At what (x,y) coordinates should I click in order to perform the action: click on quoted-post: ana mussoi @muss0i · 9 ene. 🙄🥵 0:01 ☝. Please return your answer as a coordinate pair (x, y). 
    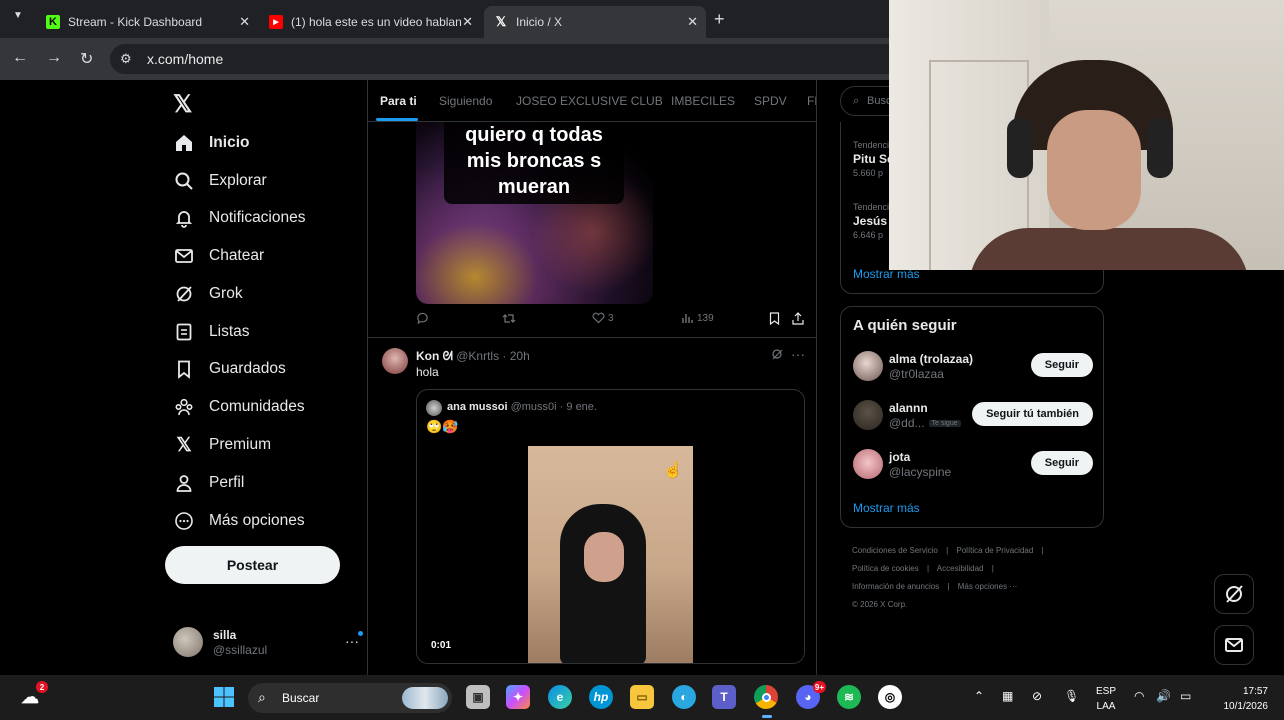
    Looking at the image, I should click on (610, 526).